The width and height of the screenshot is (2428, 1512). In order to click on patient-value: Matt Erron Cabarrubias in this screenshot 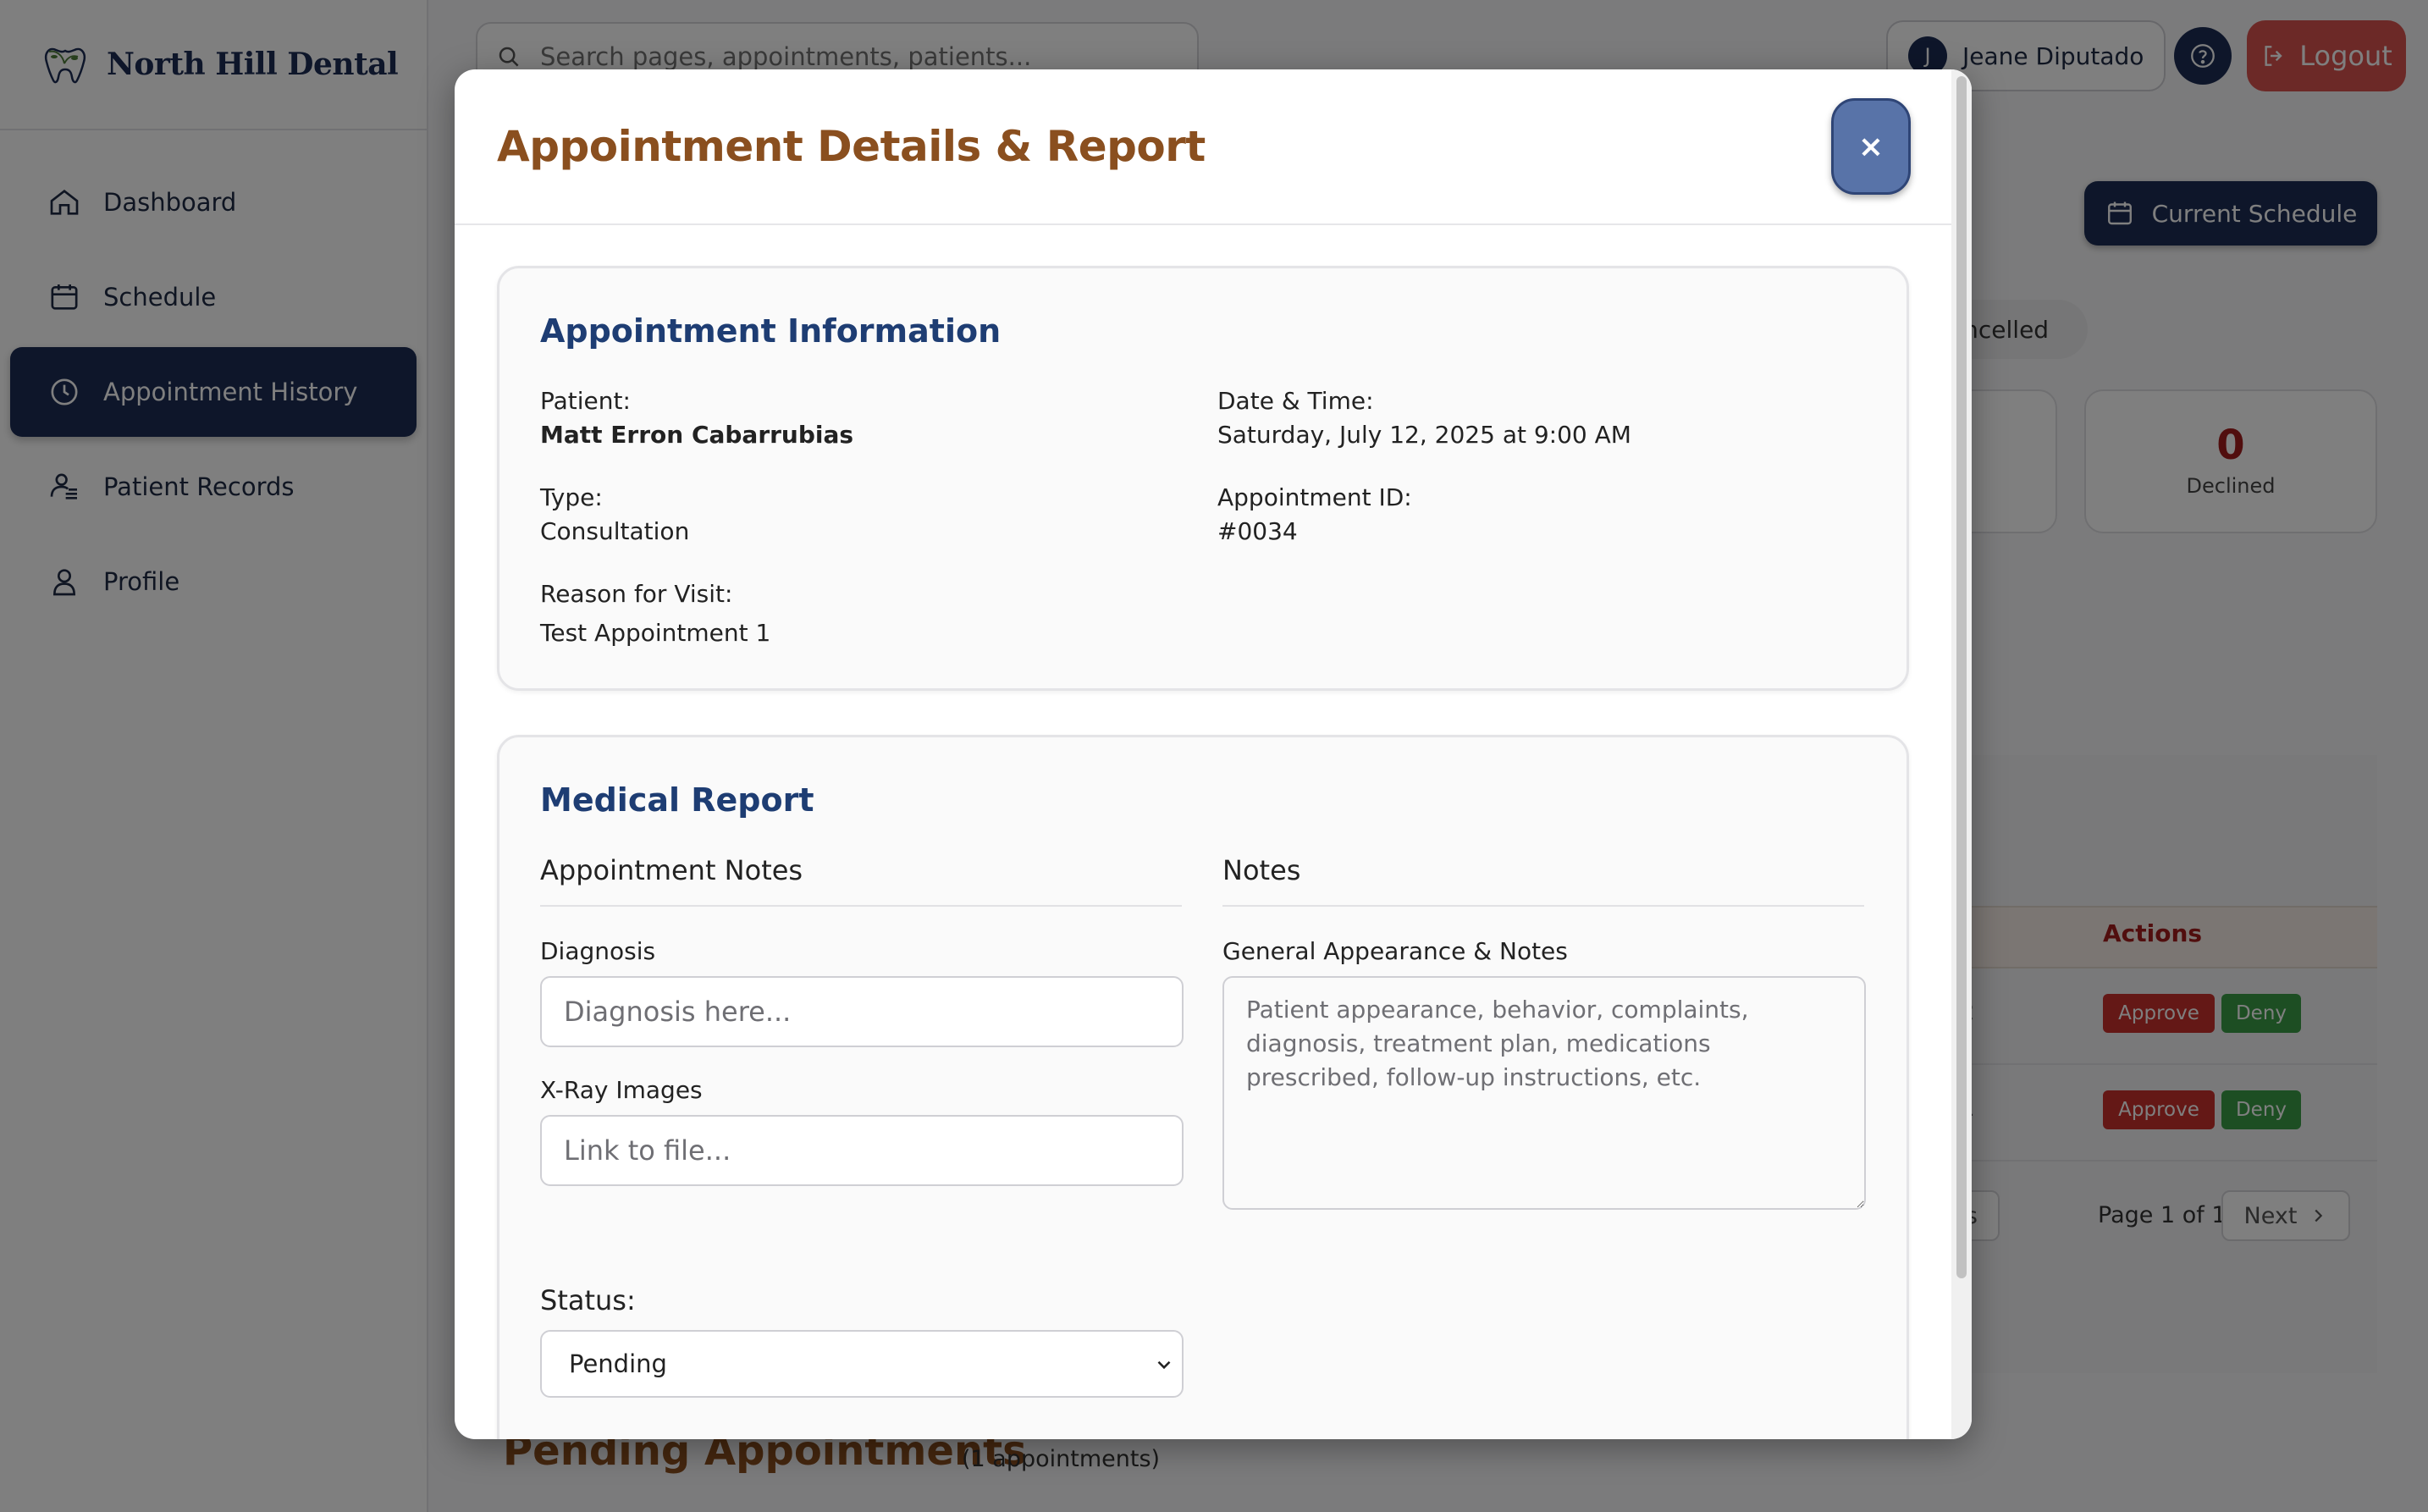, I will do `click(697, 435)`.